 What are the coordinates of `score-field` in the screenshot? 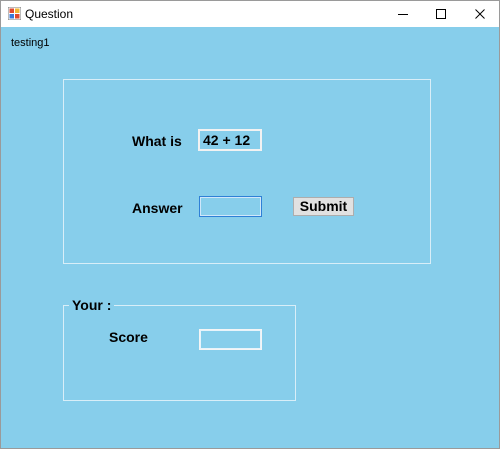 It's located at (230, 339).